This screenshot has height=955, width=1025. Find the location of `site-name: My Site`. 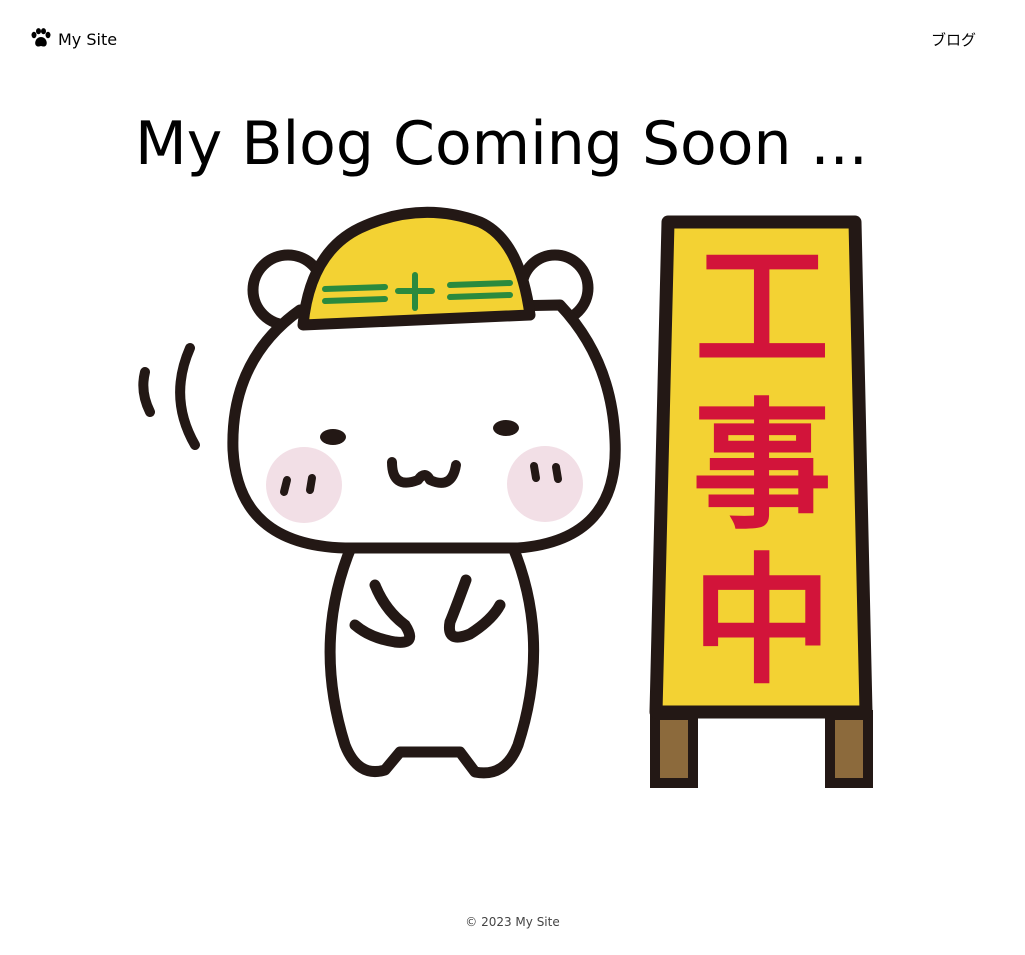

site-name: My Site is located at coordinates (88, 39).